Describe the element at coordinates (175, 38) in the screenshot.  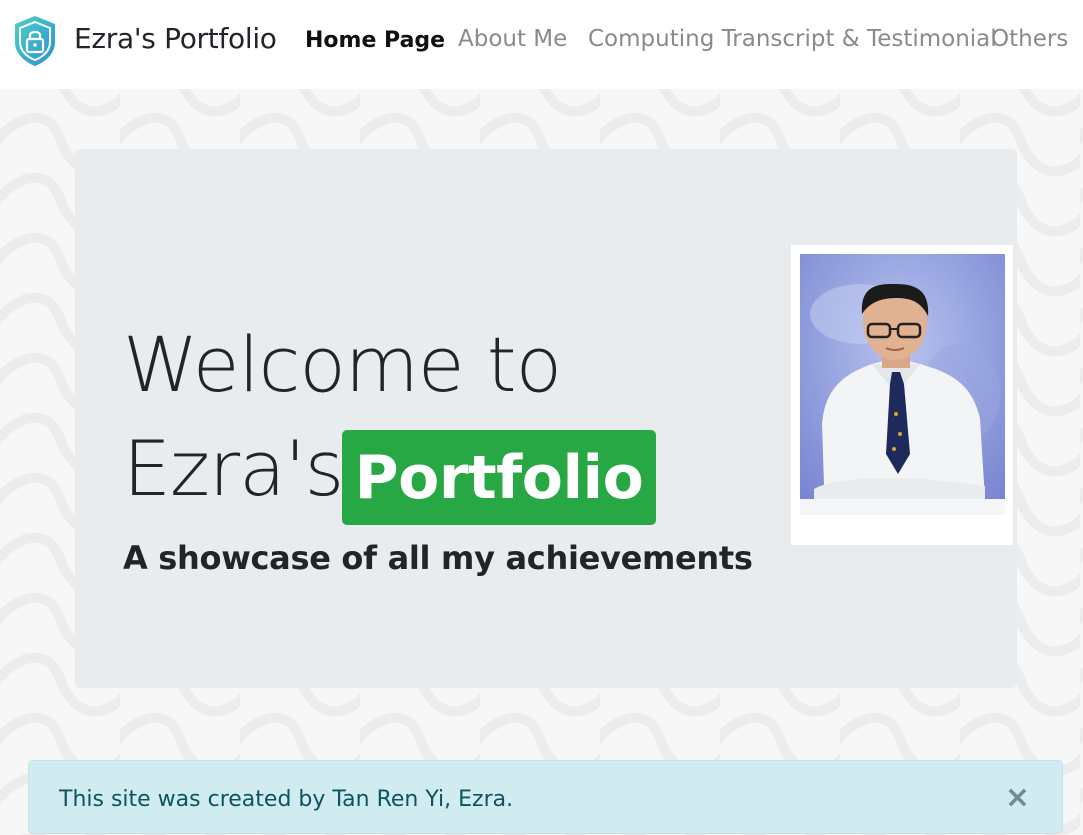
I see `brand-title: Ezra's Portfolio` at that location.